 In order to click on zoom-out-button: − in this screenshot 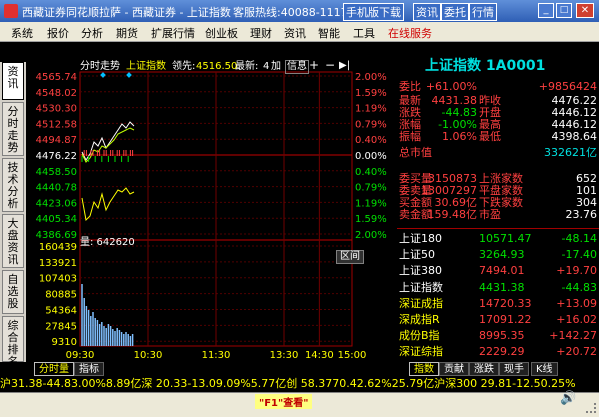, I will do `click(330, 65)`.